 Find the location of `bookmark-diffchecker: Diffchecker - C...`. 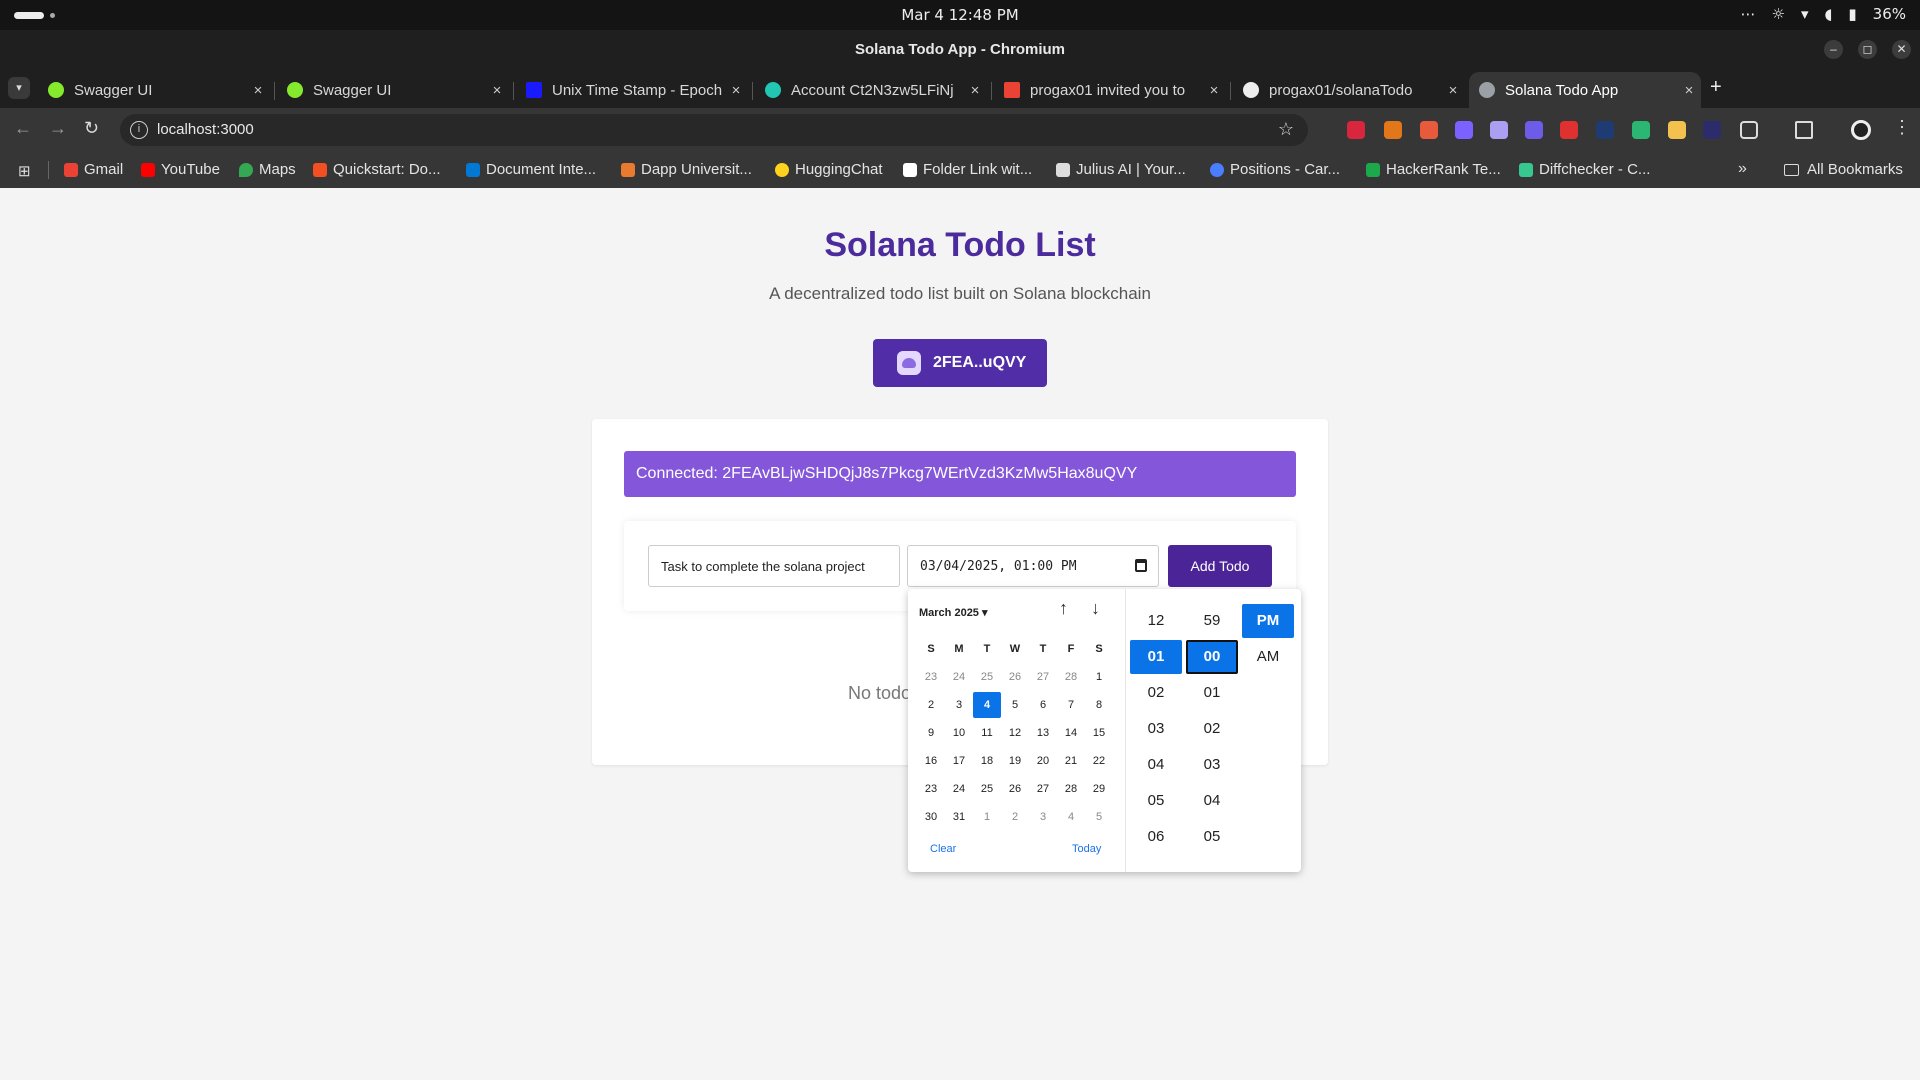

bookmark-diffchecker: Diffchecker - C... is located at coordinates (1584, 169).